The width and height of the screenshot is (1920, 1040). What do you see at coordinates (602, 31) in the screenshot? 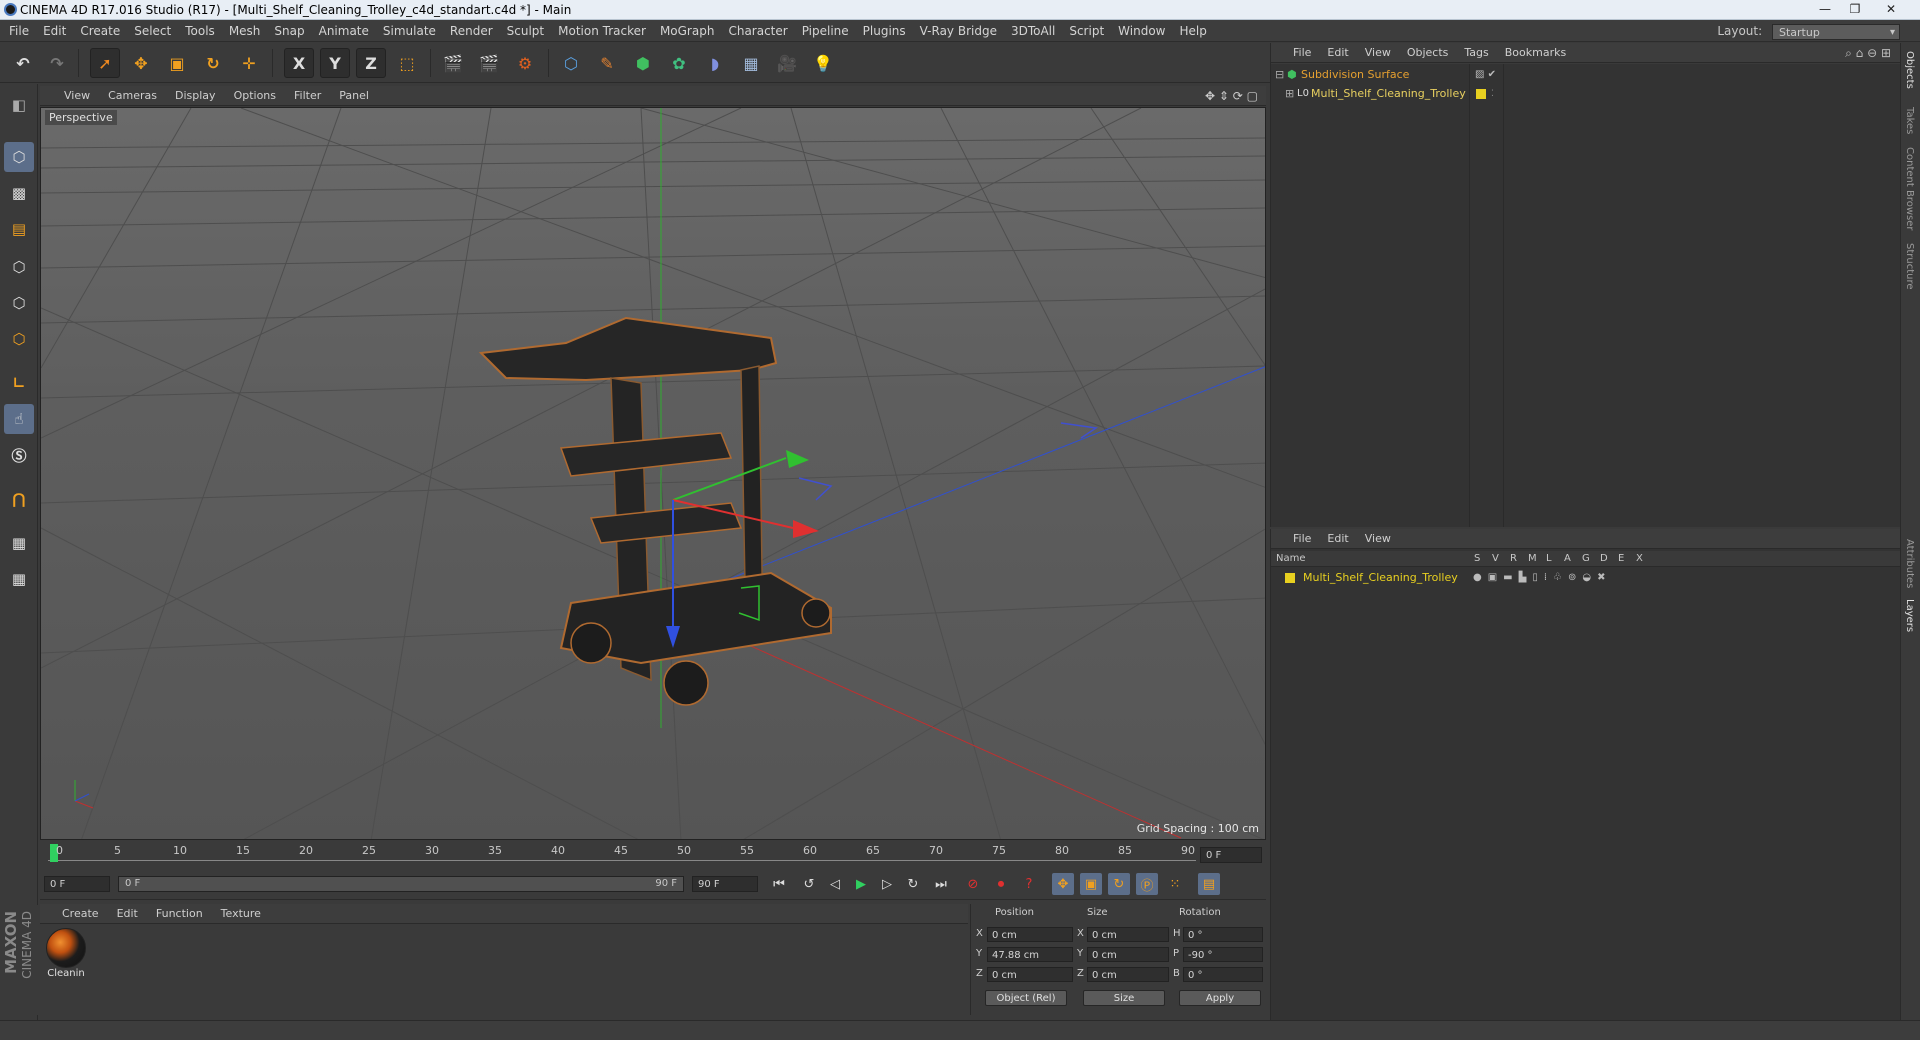
I see `menu-motion-tracker: Motion Tracker` at bounding box center [602, 31].